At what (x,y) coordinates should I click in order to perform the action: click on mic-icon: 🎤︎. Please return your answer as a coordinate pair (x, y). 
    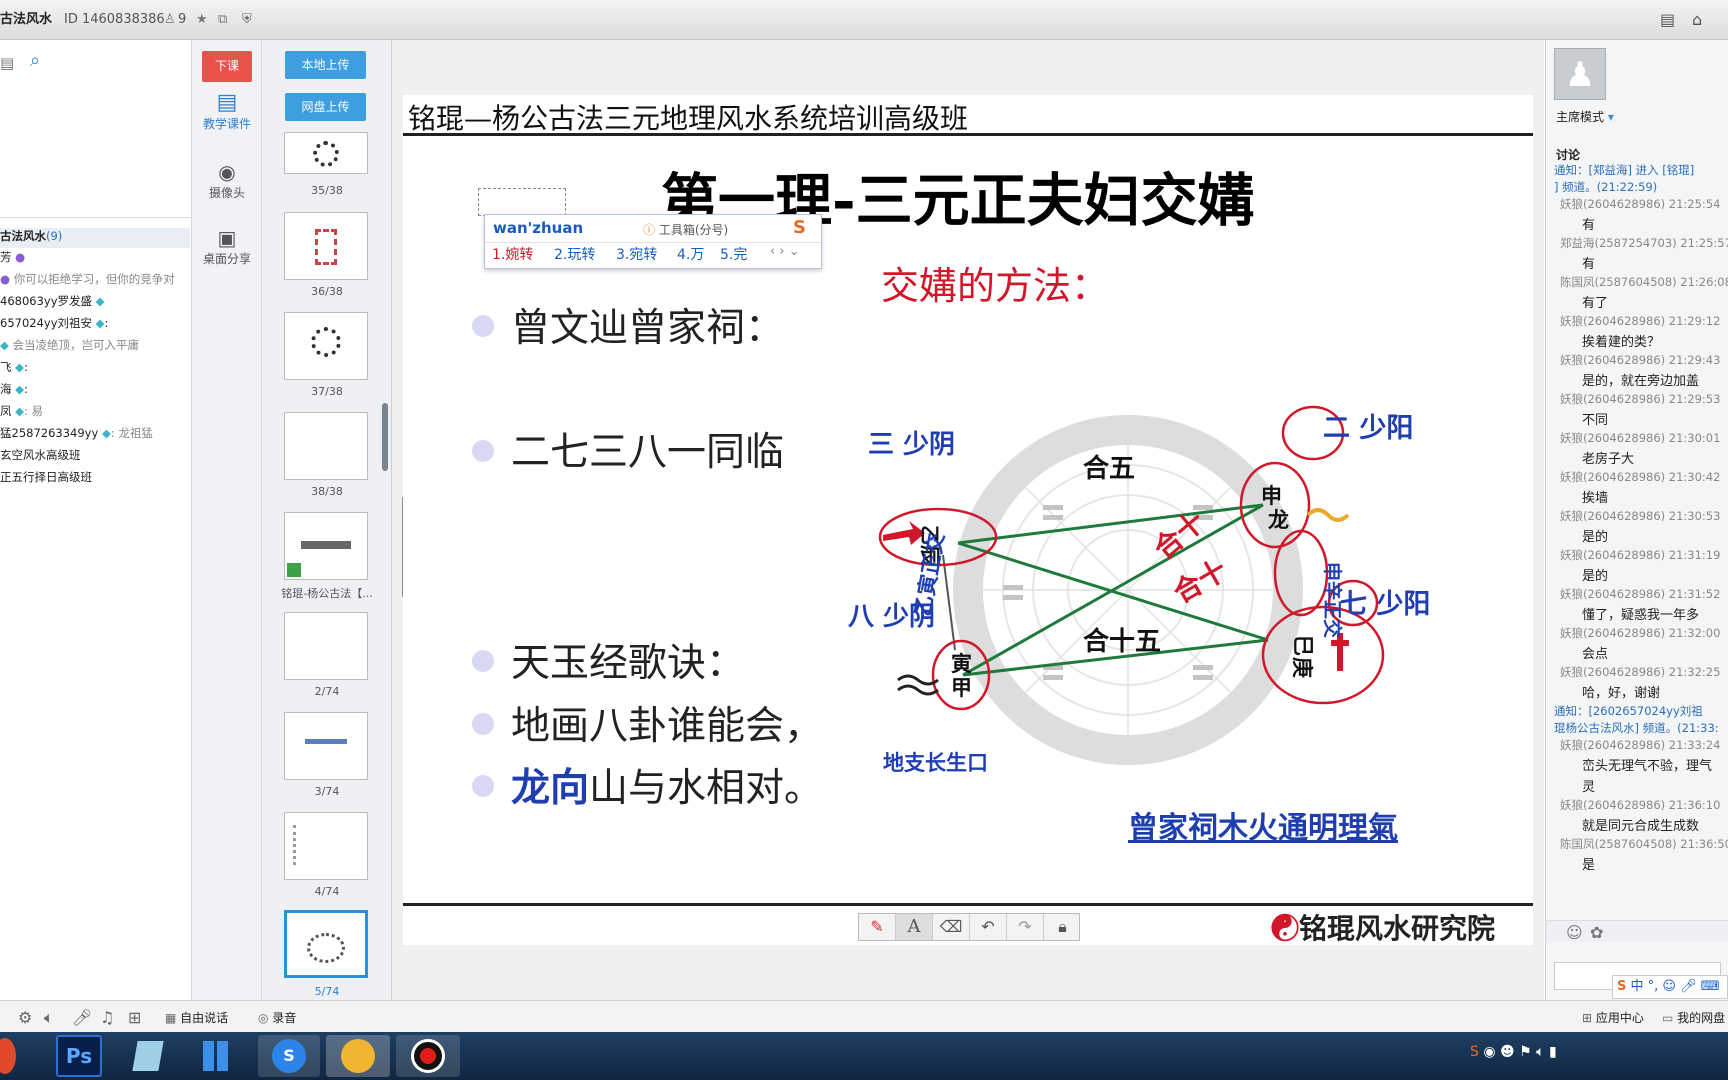
    Looking at the image, I should click on (82, 1017).